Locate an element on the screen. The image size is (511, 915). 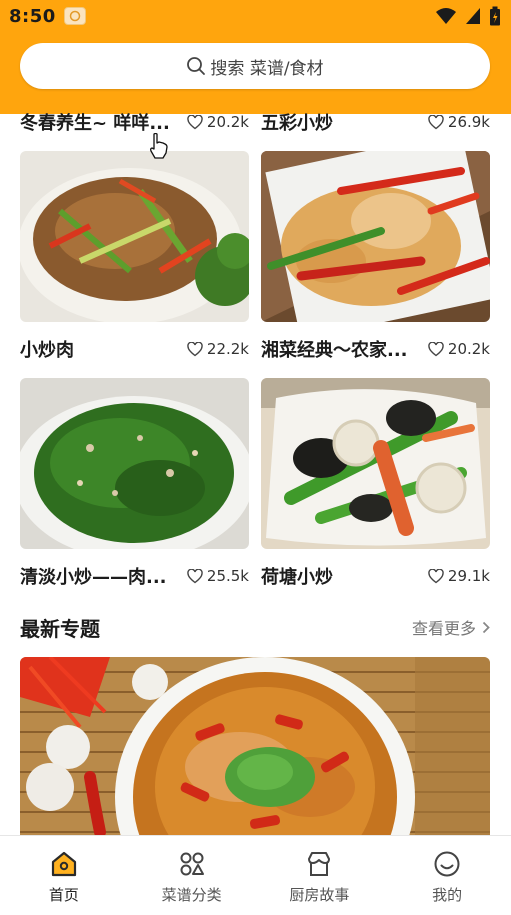
nav-label: 厨房故事 is located at coordinates (319, 895).